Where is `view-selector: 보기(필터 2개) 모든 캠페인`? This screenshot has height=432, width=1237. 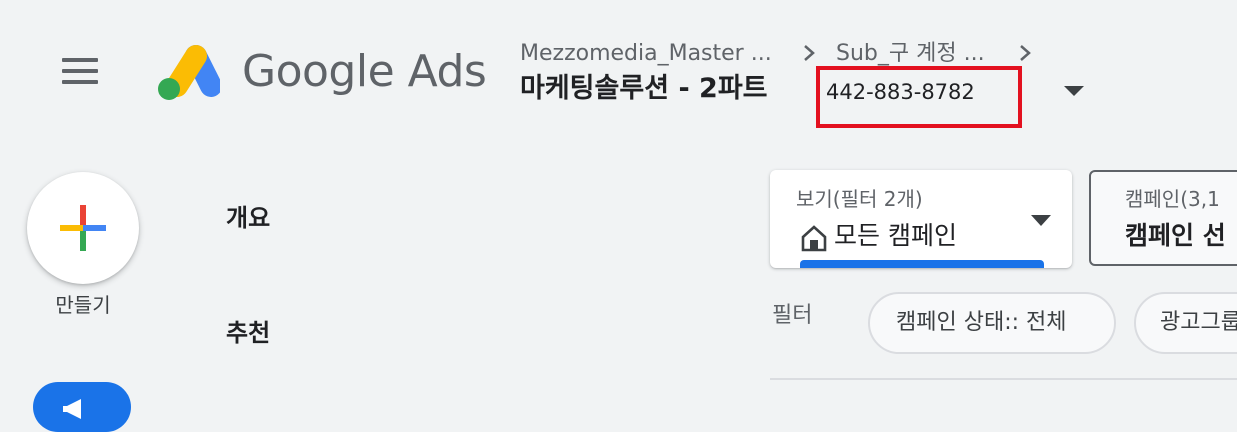
view-selector: 보기(필터 2개) 모든 캠페인 is located at coordinates (921, 219).